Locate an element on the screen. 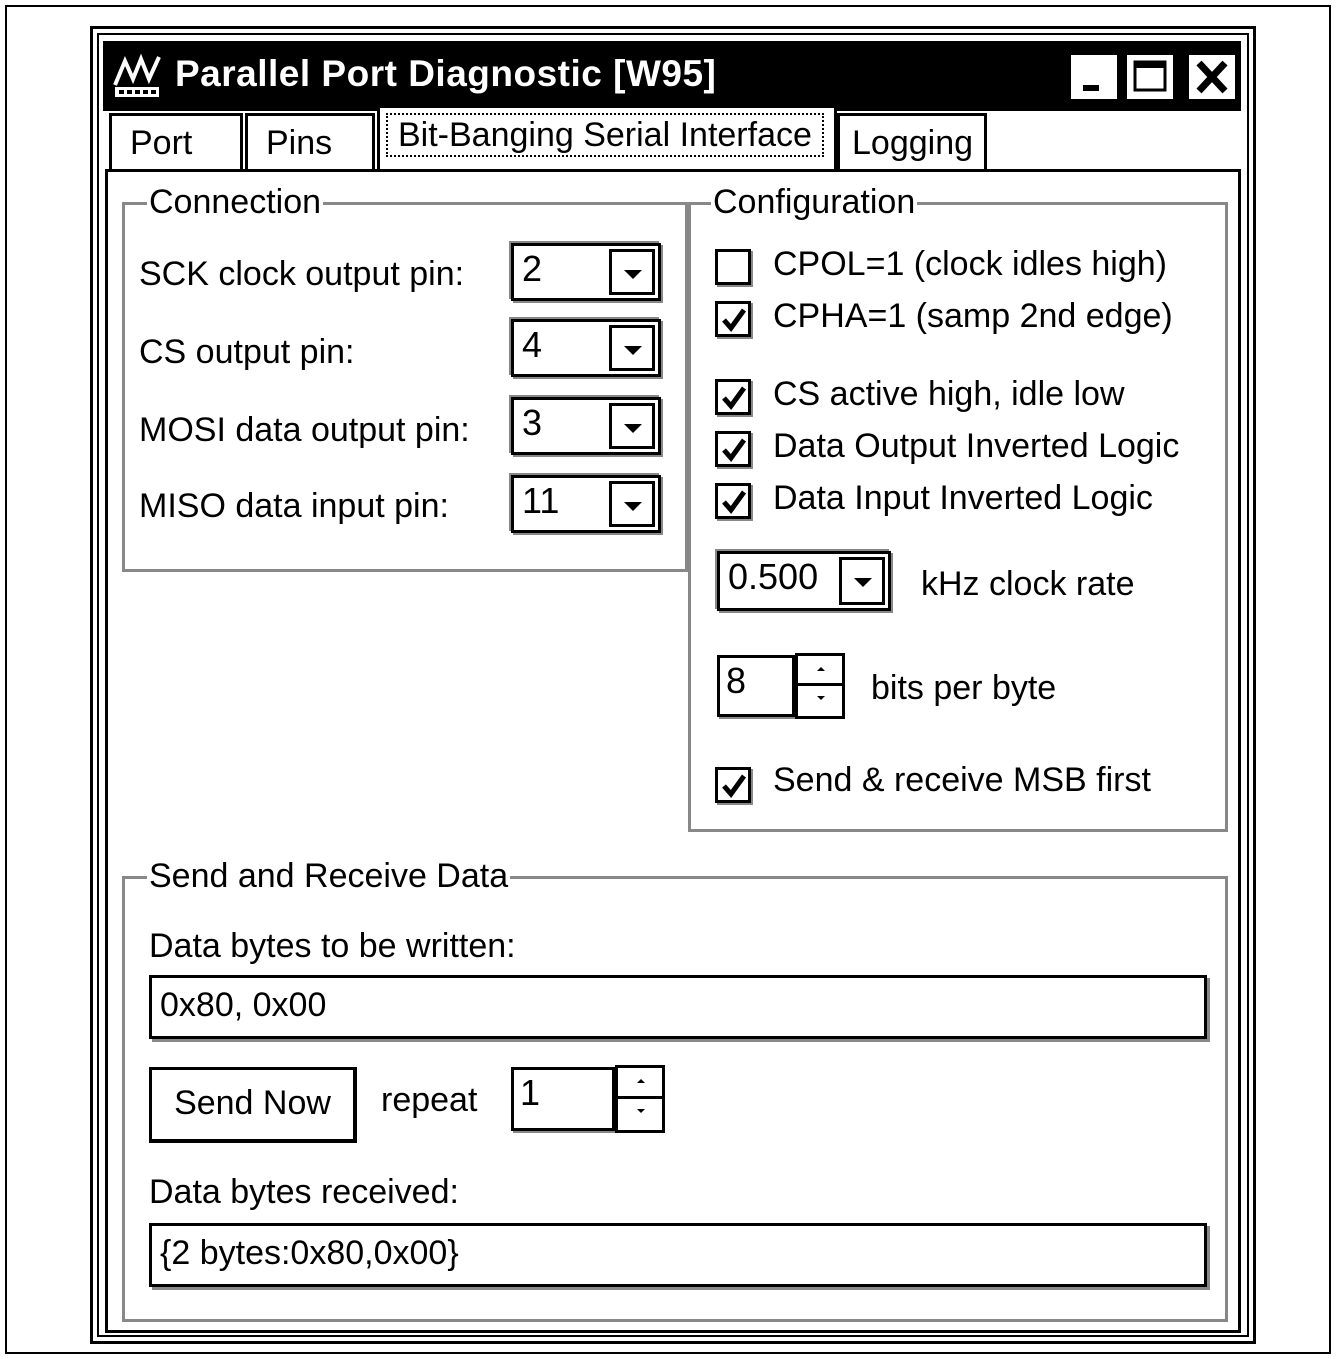 This screenshot has width=1338, height=1359. cpha-label: CPHA=1 (samp 2nd edge) is located at coordinates (973, 316).